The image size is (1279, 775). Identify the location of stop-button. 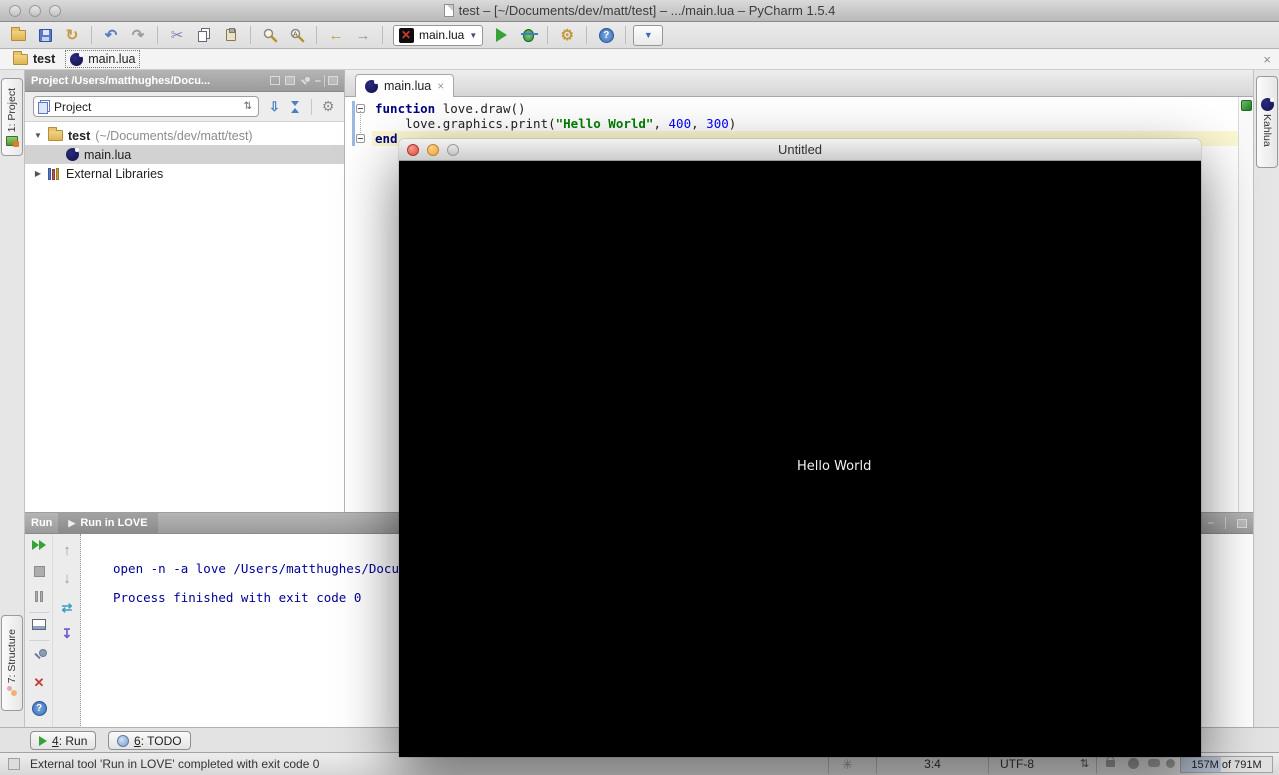
(39, 571).